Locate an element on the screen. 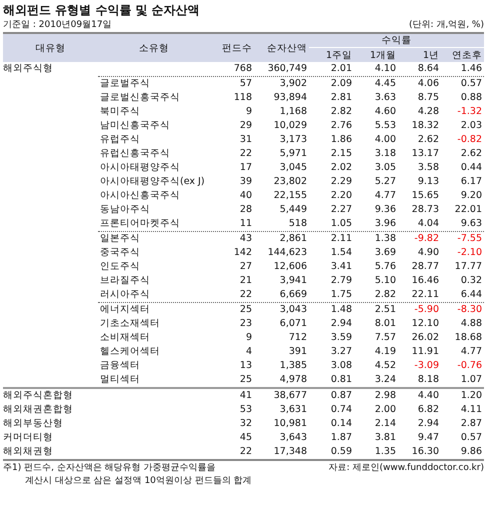 The image size is (488, 508). table-cell-text: 3.59 is located at coordinates (341, 338).